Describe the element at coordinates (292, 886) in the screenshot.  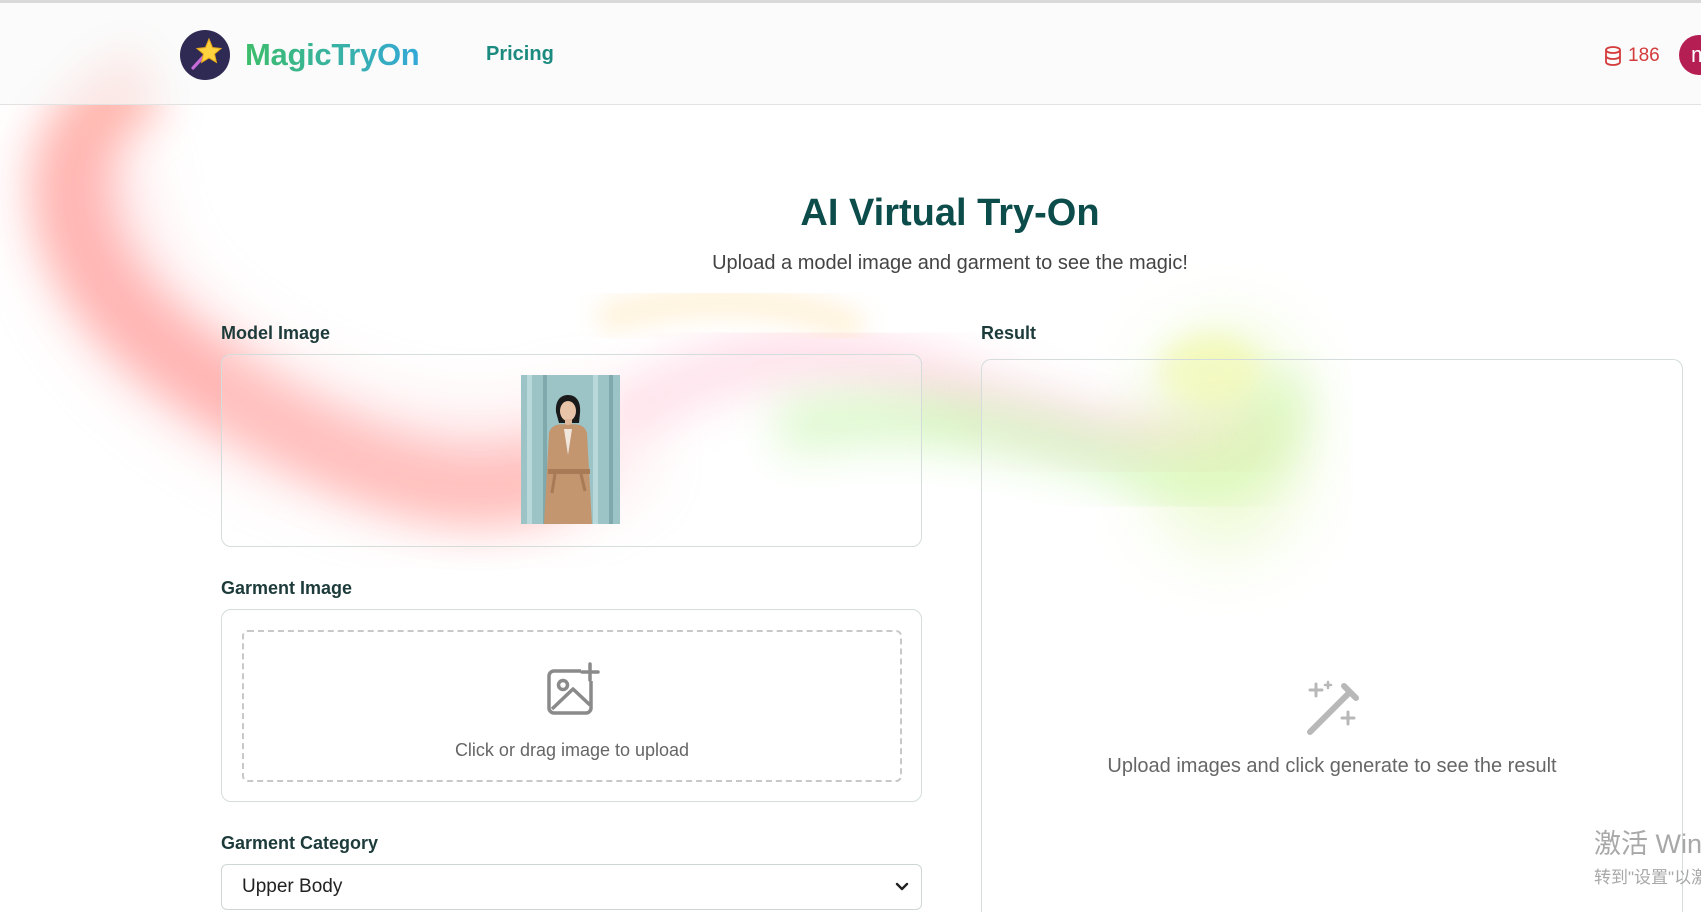
I see `garment-category-value: Upper Body` at that location.